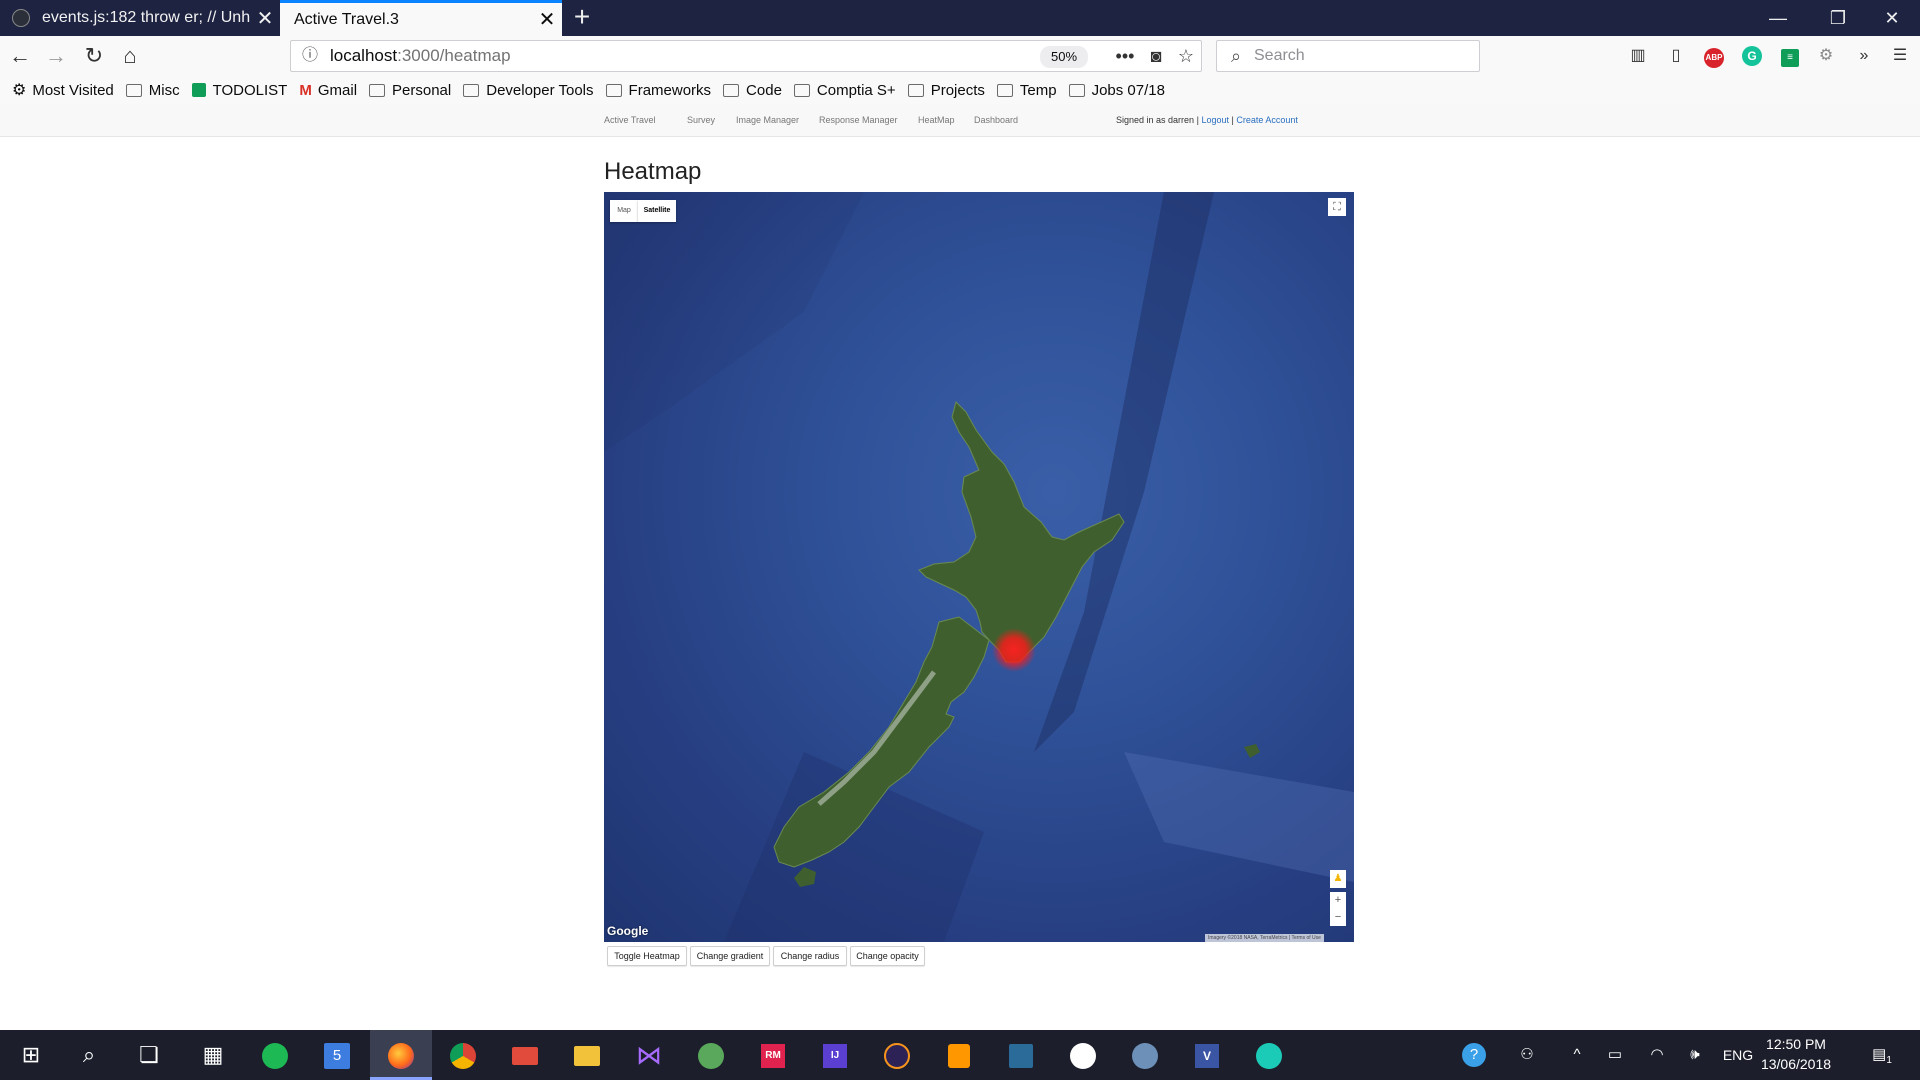 This screenshot has height=1086, width=1920. Describe the element at coordinates (1752, 56) in the screenshot. I see `grammarly-icon: G` at that location.